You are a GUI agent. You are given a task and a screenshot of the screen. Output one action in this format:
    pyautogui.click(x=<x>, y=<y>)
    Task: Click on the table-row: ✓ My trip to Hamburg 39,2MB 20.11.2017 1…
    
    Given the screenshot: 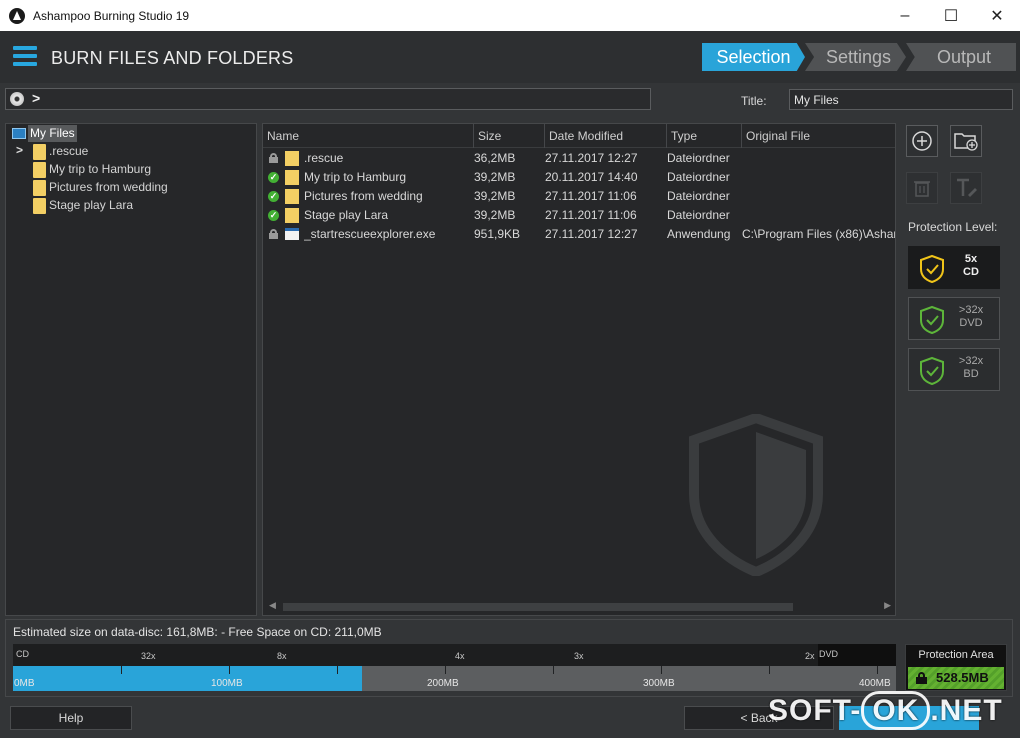 What is the action you would take?
    pyautogui.click(x=579, y=177)
    